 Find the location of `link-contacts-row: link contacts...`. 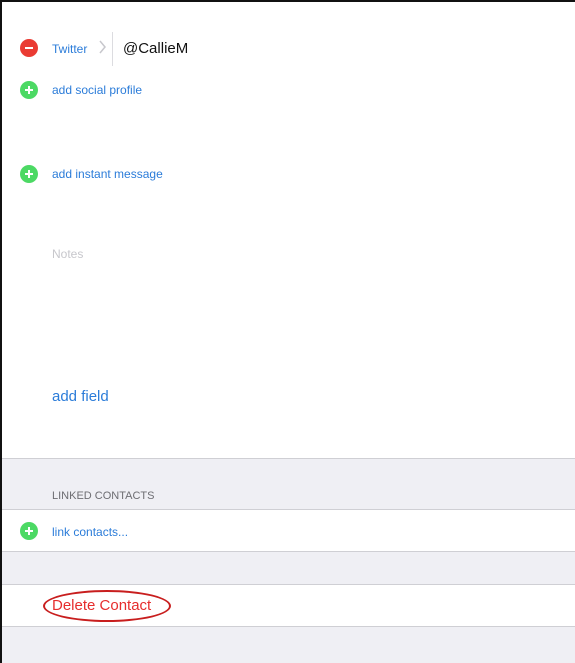

link-contacts-row: link contacts... is located at coordinates (288, 530).